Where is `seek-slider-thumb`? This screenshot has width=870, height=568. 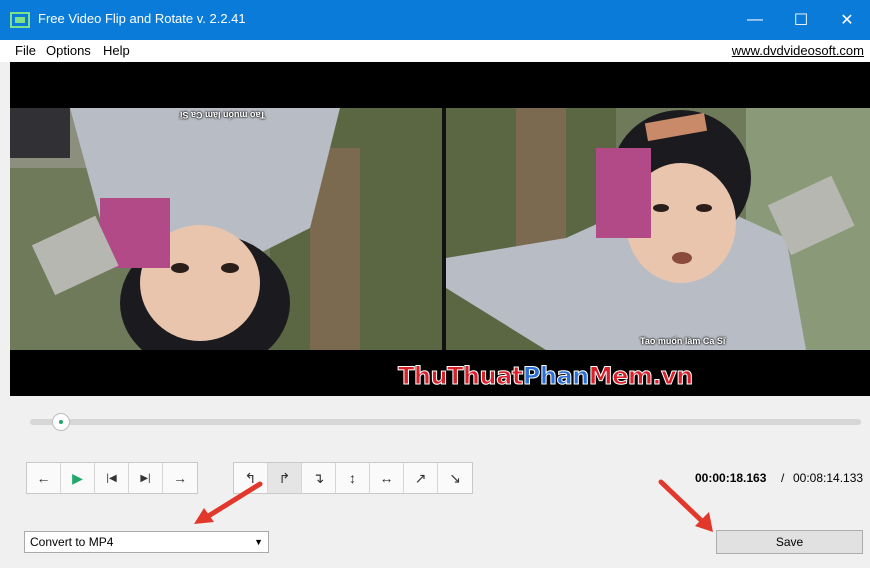 seek-slider-thumb is located at coordinates (60, 422).